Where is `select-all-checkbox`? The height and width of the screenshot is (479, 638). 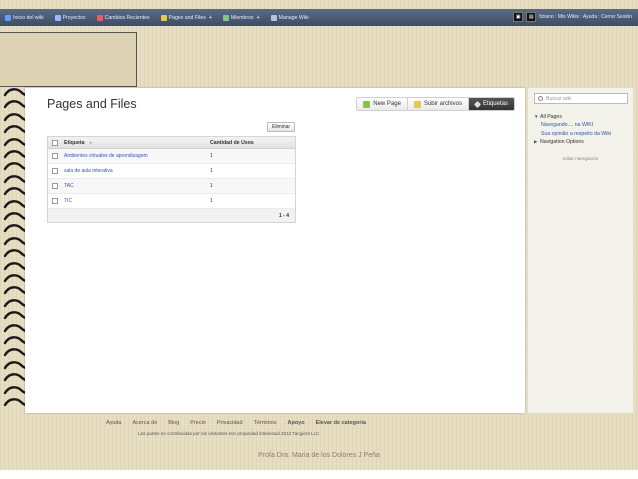 select-all-checkbox is located at coordinates (55, 142).